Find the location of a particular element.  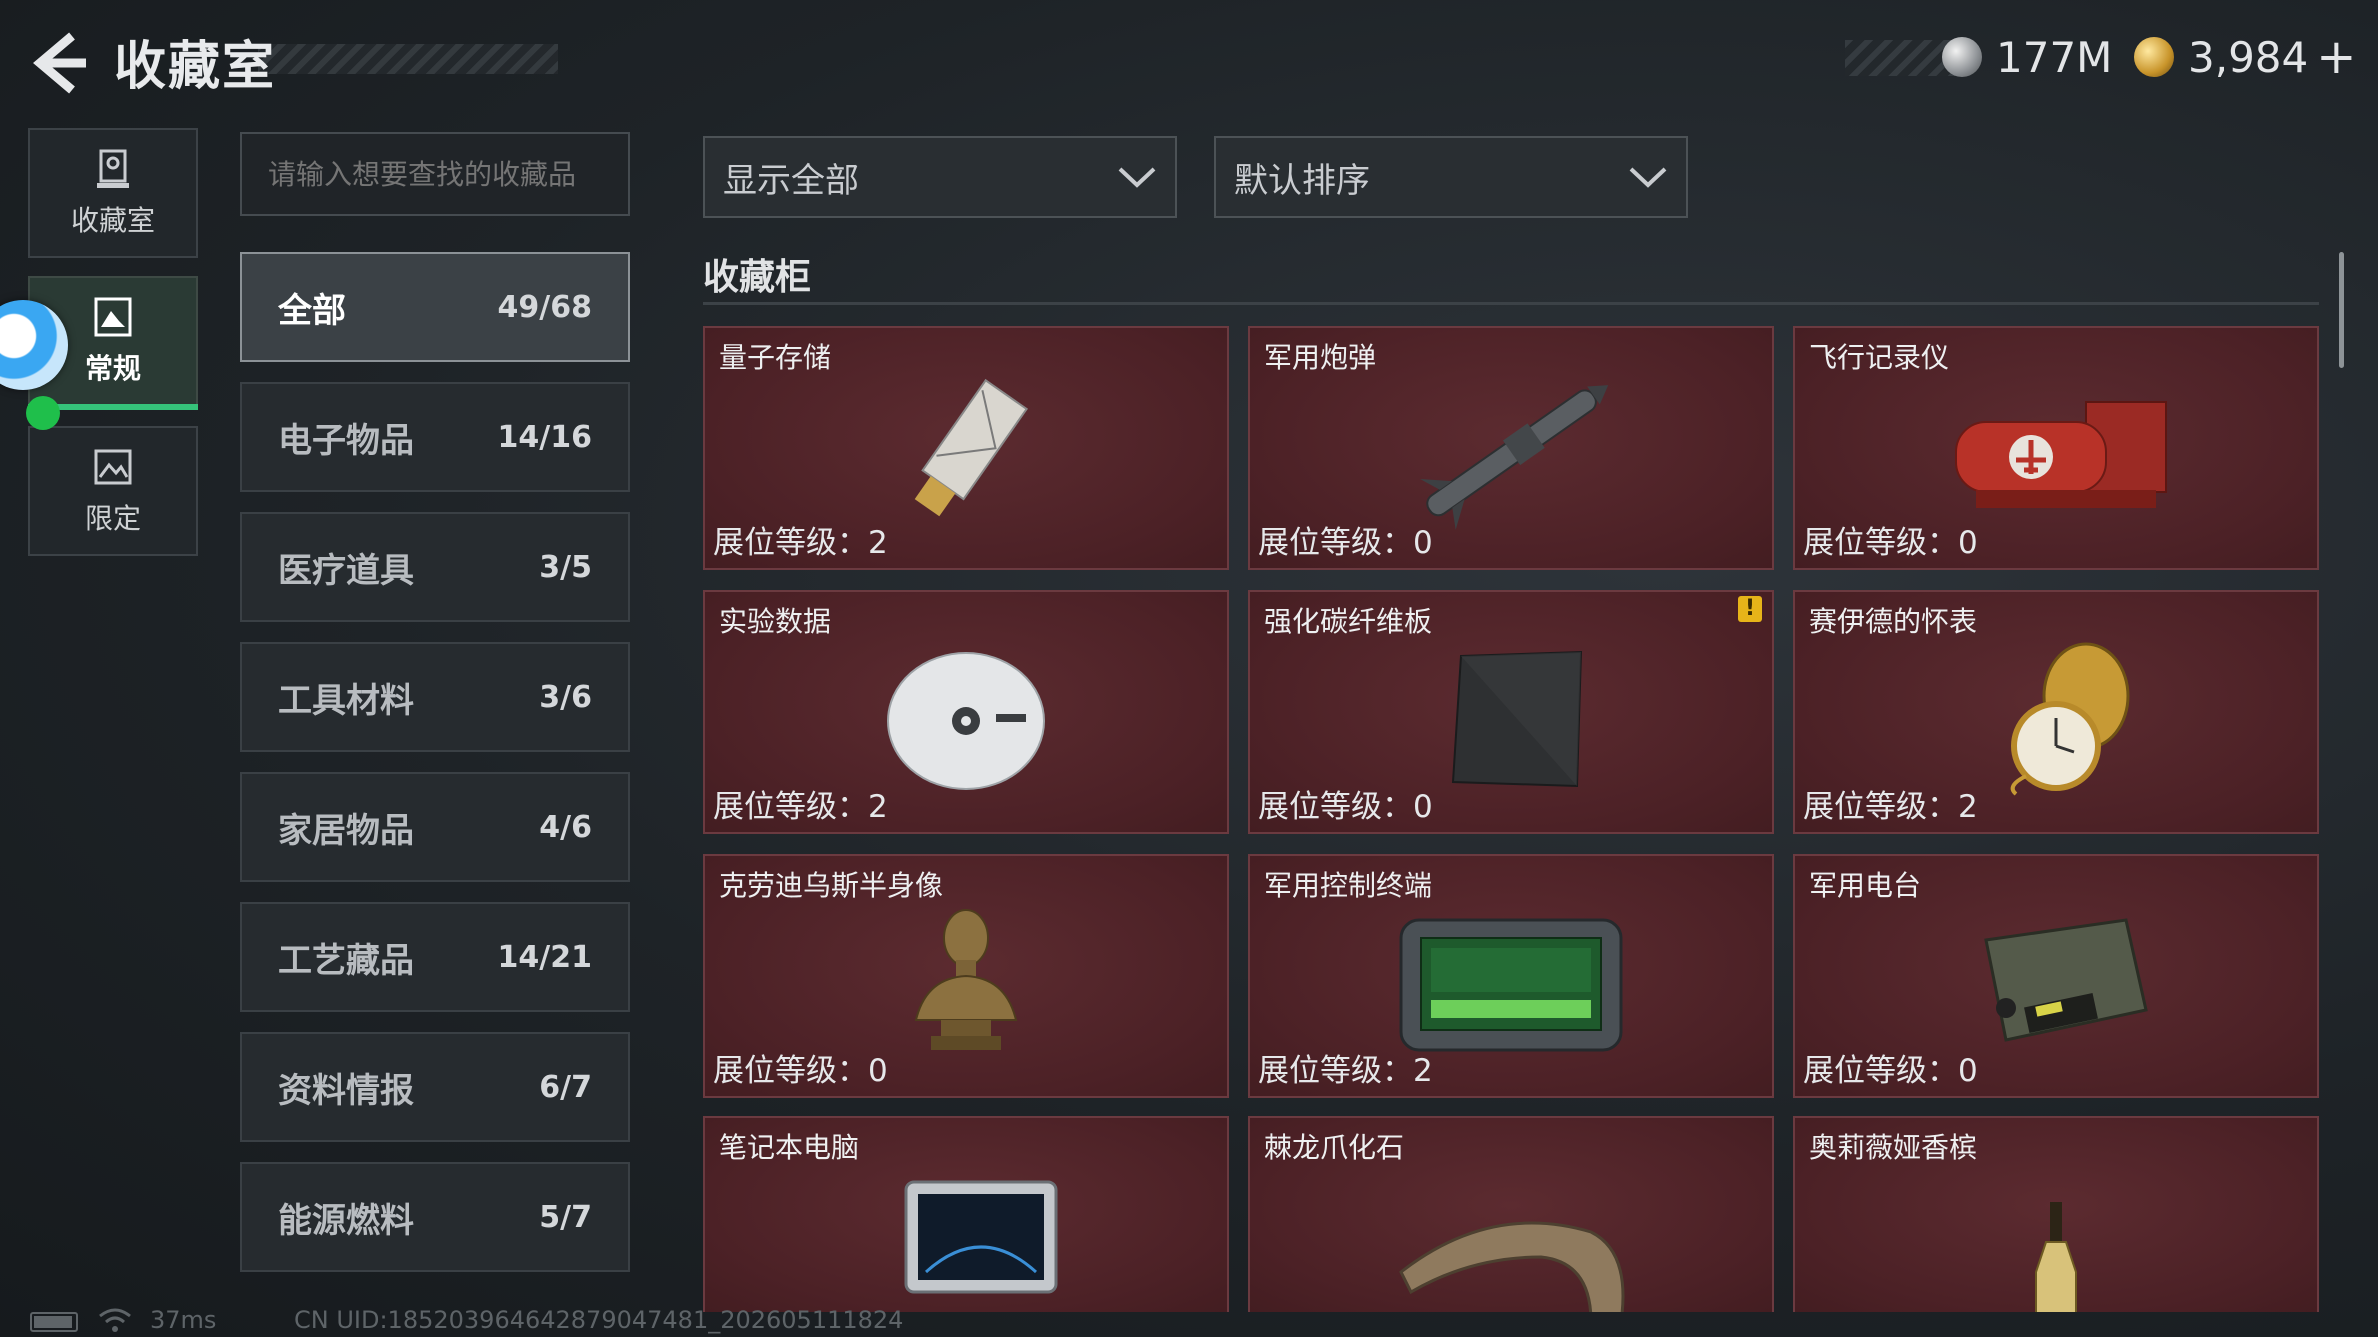

control-terminal-icon is located at coordinates (1511, 985).